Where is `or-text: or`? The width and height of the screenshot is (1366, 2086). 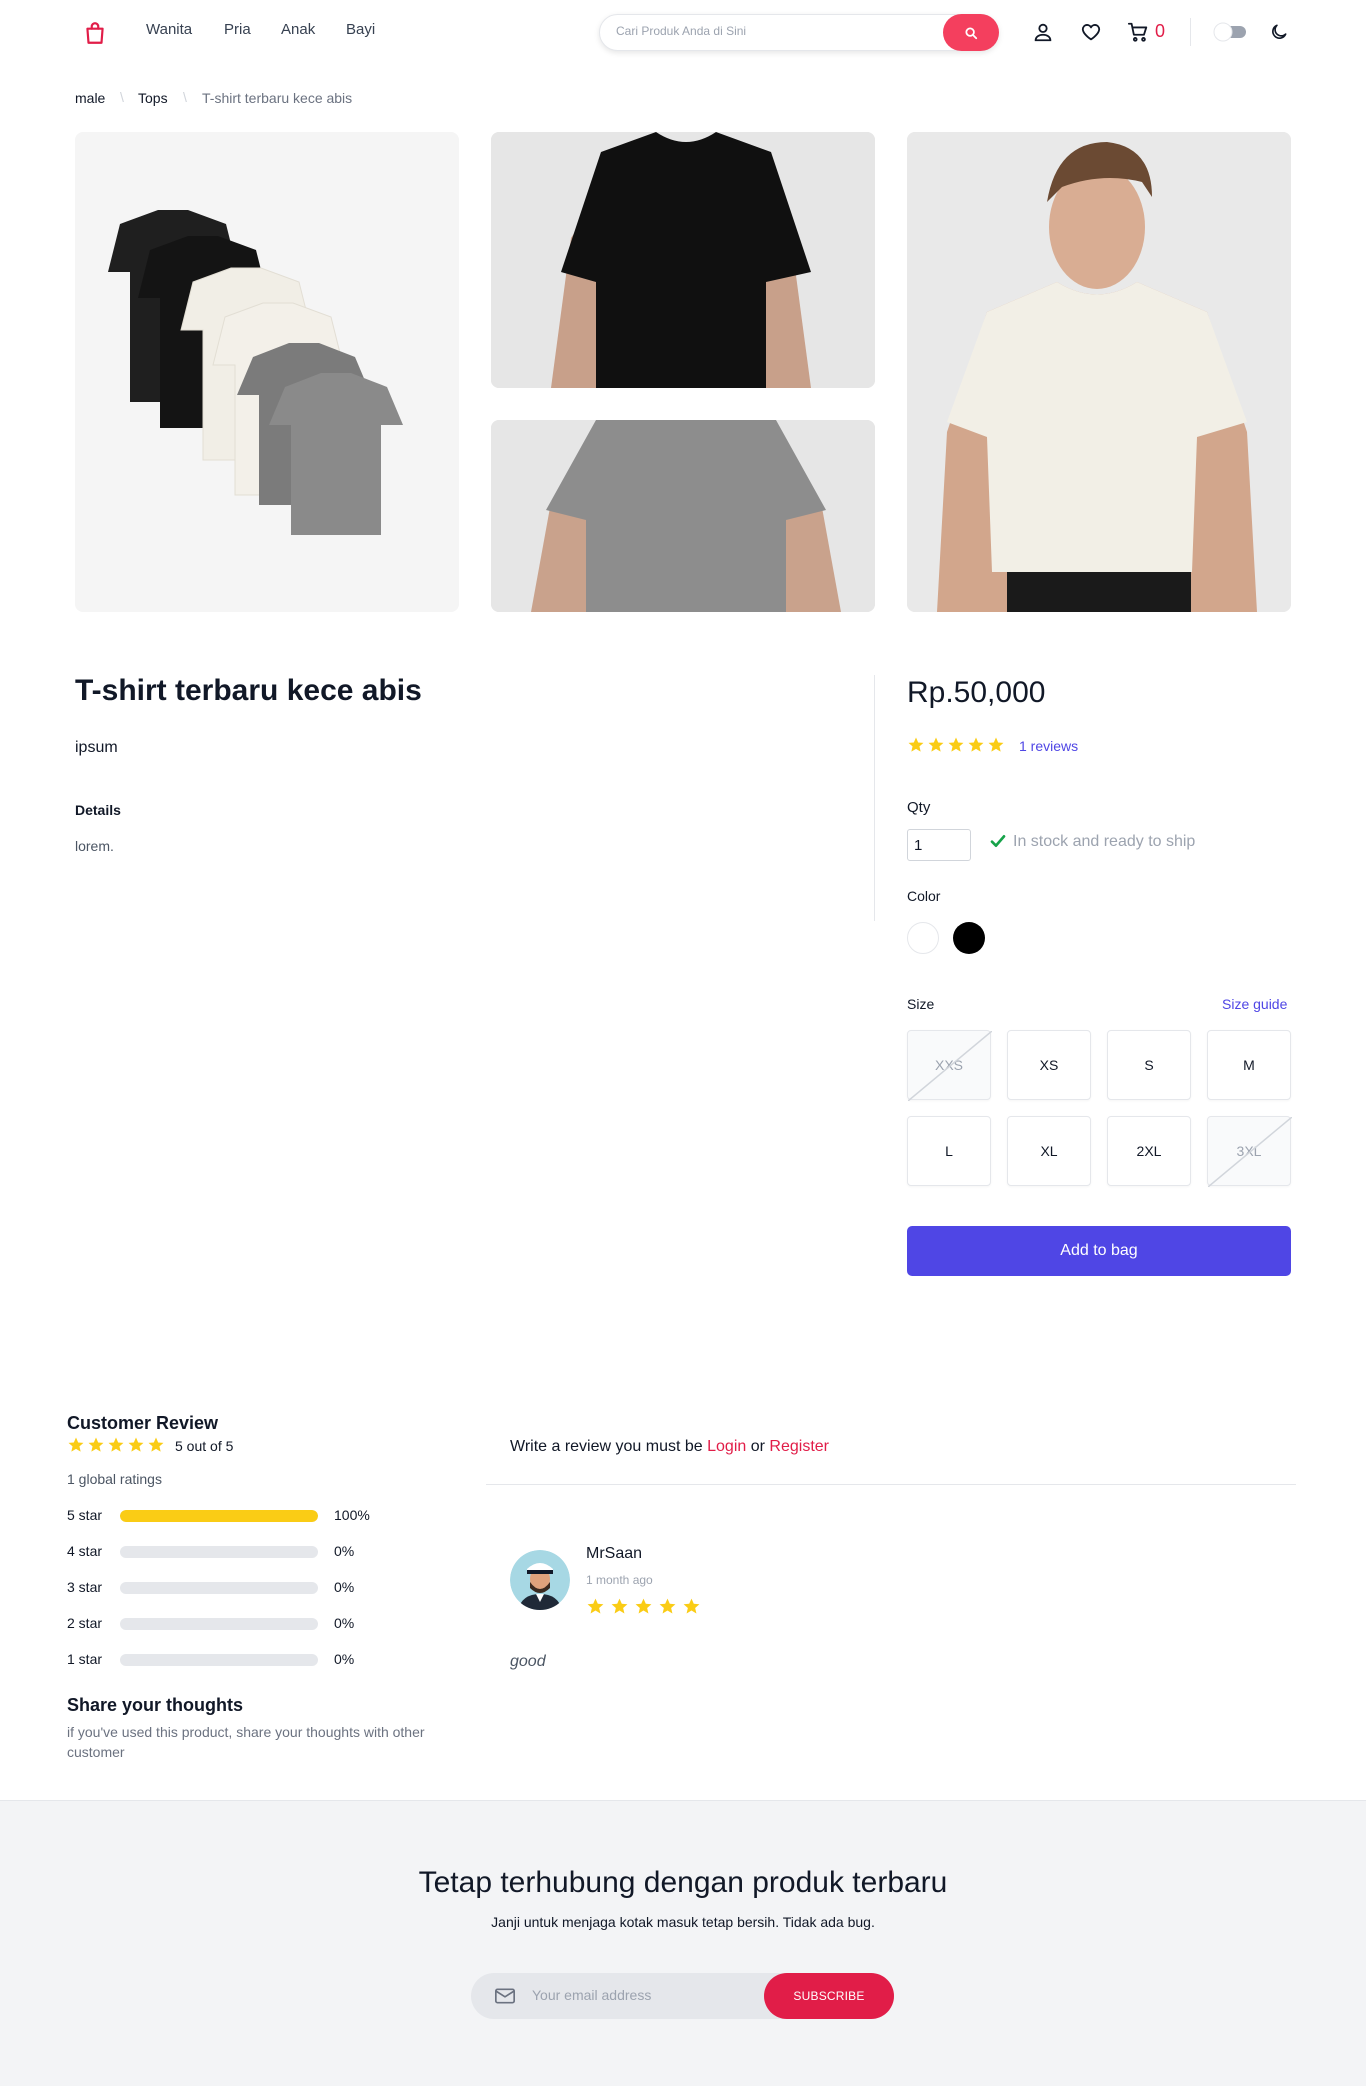
or-text: or is located at coordinates (757, 1446).